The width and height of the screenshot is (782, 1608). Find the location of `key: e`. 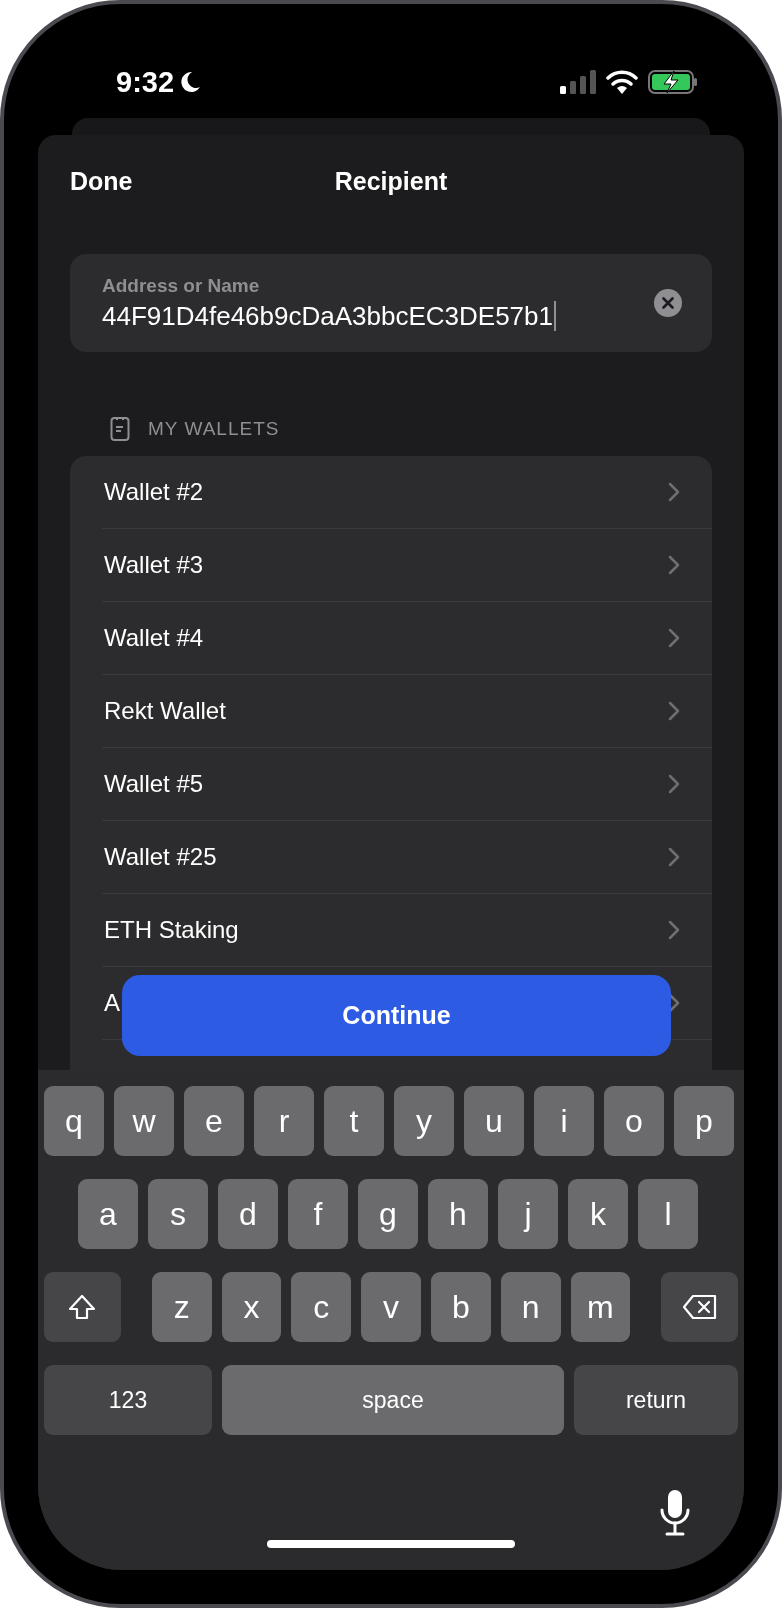

key: e is located at coordinates (214, 1121).